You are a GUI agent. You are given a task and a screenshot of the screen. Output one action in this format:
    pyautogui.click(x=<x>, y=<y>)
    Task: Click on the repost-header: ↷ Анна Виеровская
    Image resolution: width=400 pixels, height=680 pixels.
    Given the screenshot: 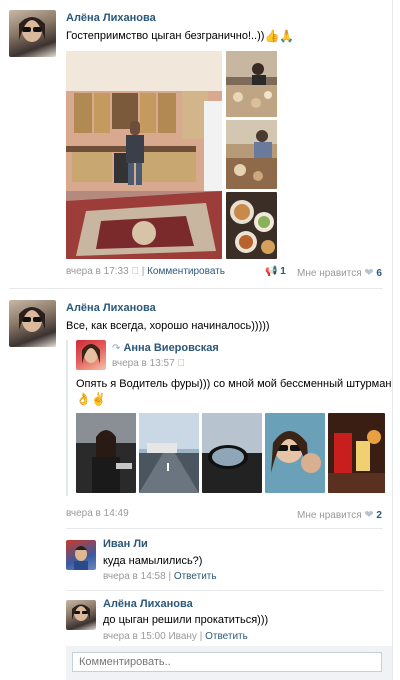 What is the action you would take?
    pyautogui.click(x=165, y=348)
    